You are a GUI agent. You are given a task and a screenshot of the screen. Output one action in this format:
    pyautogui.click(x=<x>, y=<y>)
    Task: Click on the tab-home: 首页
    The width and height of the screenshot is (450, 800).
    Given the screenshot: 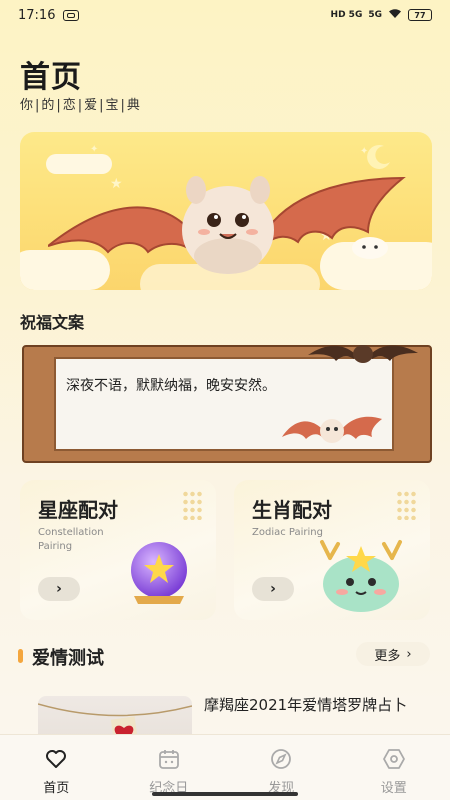 What is the action you would take?
    pyautogui.click(x=56, y=767)
    